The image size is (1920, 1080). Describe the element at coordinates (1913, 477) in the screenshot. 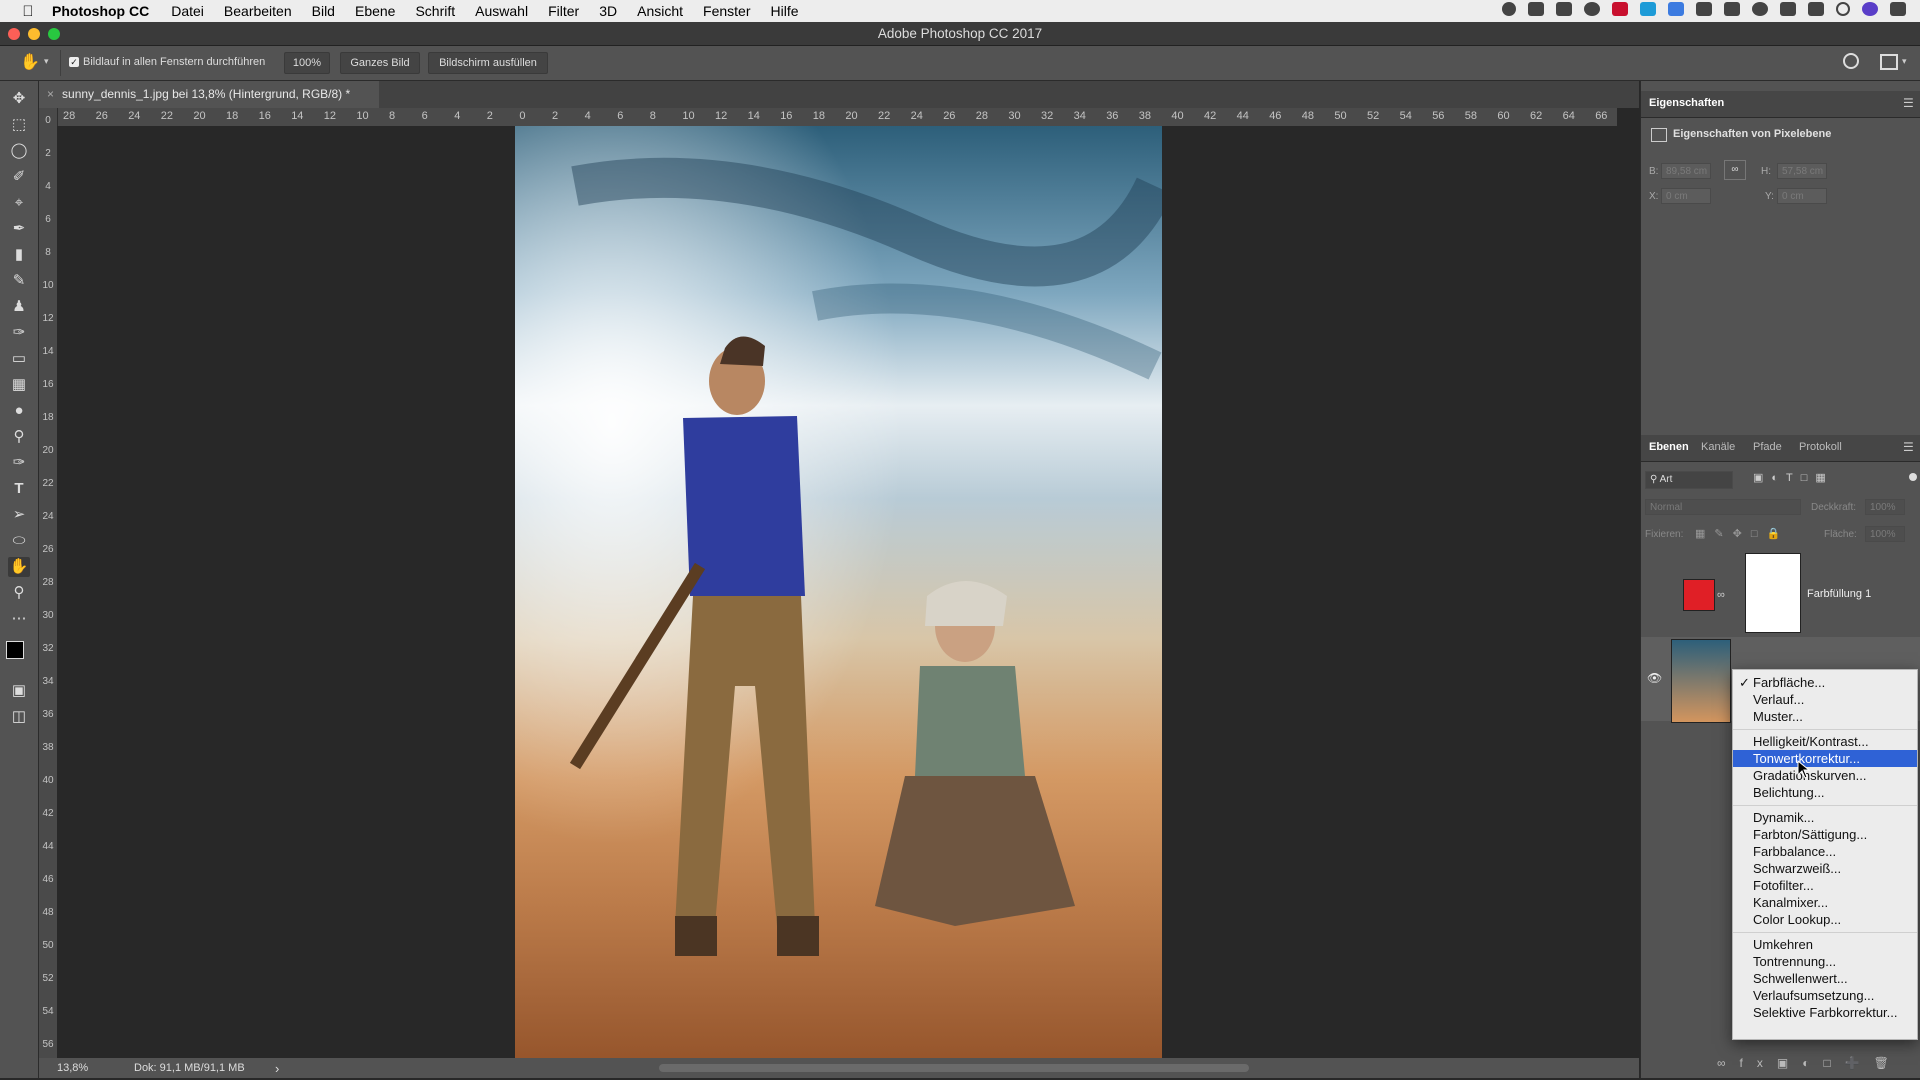

I see `filter-toggle-icon` at that location.